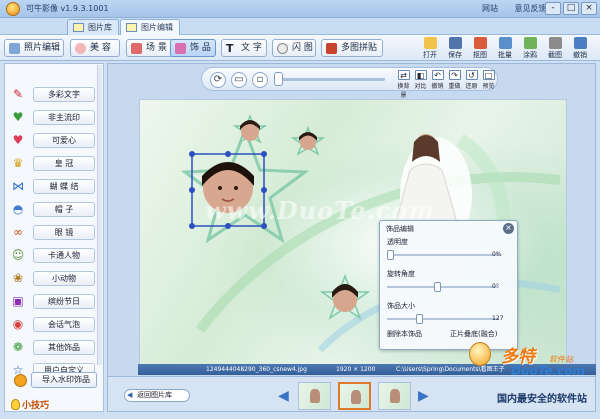 Image resolution: width=600 pixels, height=419 pixels. Describe the element at coordinates (397, 242) in the screenshot. I see `opacity-label: 透明度` at that location.